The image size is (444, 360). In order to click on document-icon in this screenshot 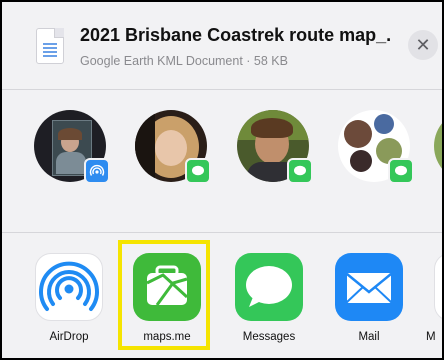, I will do `click(50, 46)`.